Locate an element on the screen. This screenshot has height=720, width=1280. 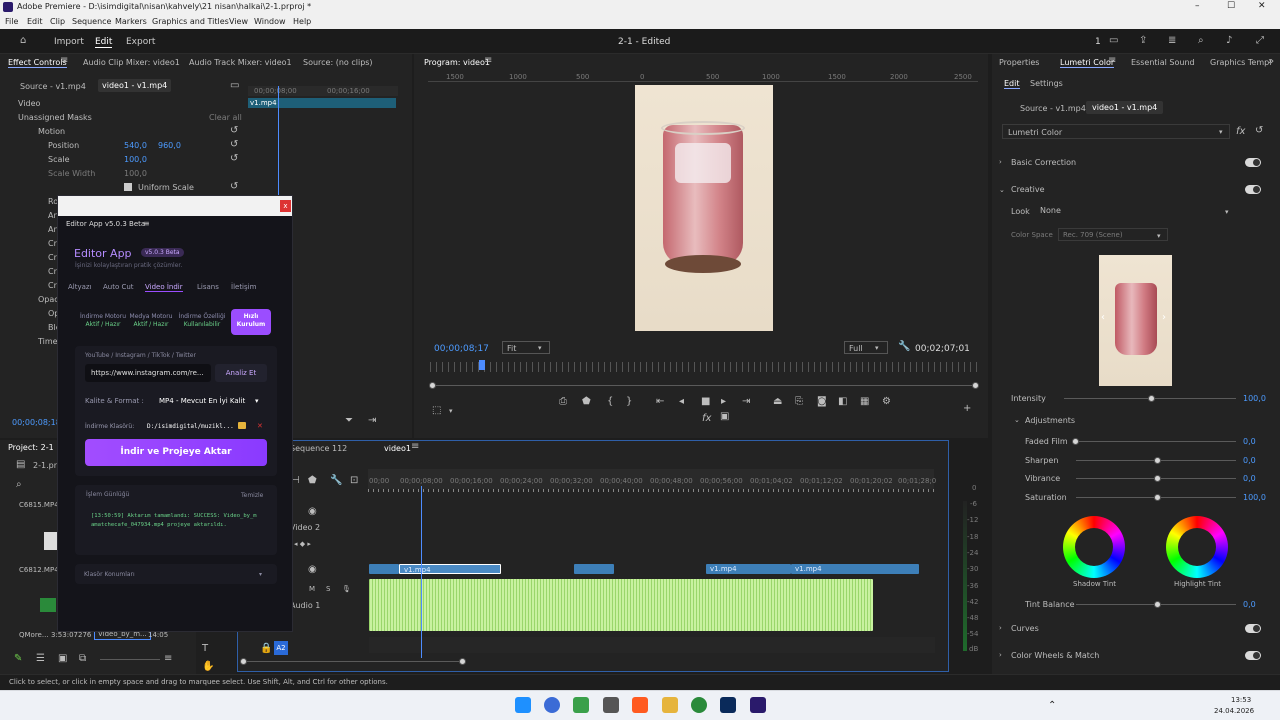
look-select: None is located at coordinates (1136, 210).